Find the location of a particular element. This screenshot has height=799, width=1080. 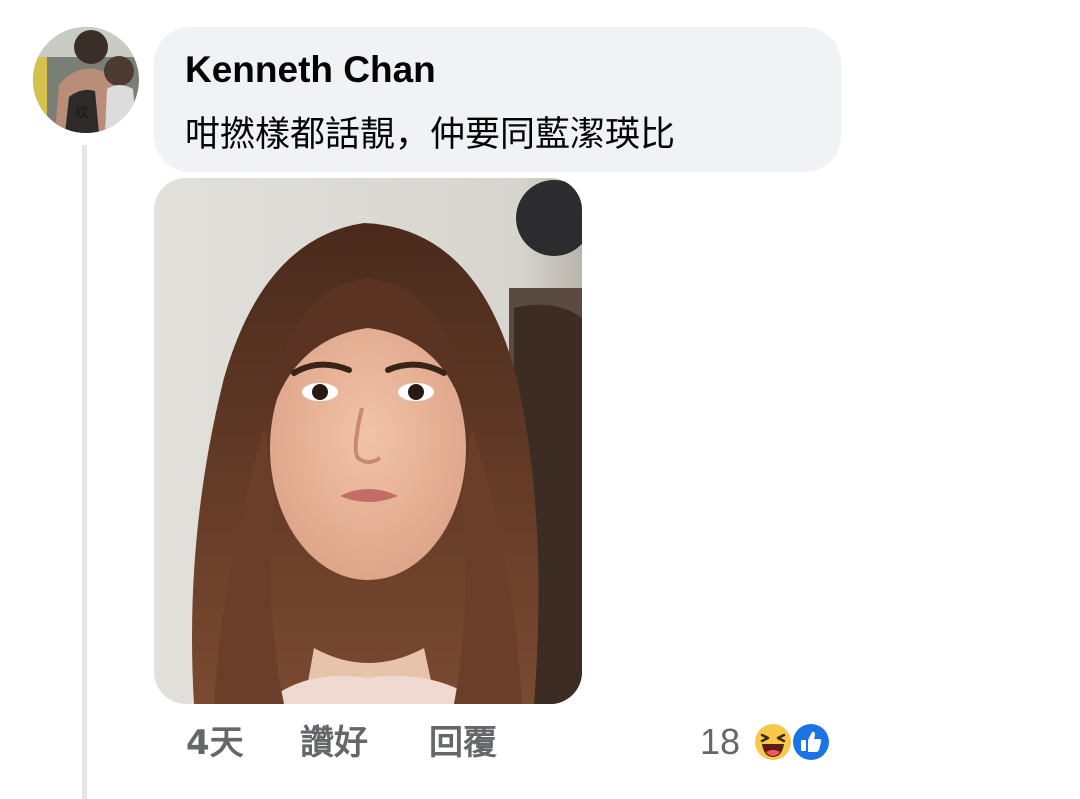

like-icon is located at coordinates (811, 742).